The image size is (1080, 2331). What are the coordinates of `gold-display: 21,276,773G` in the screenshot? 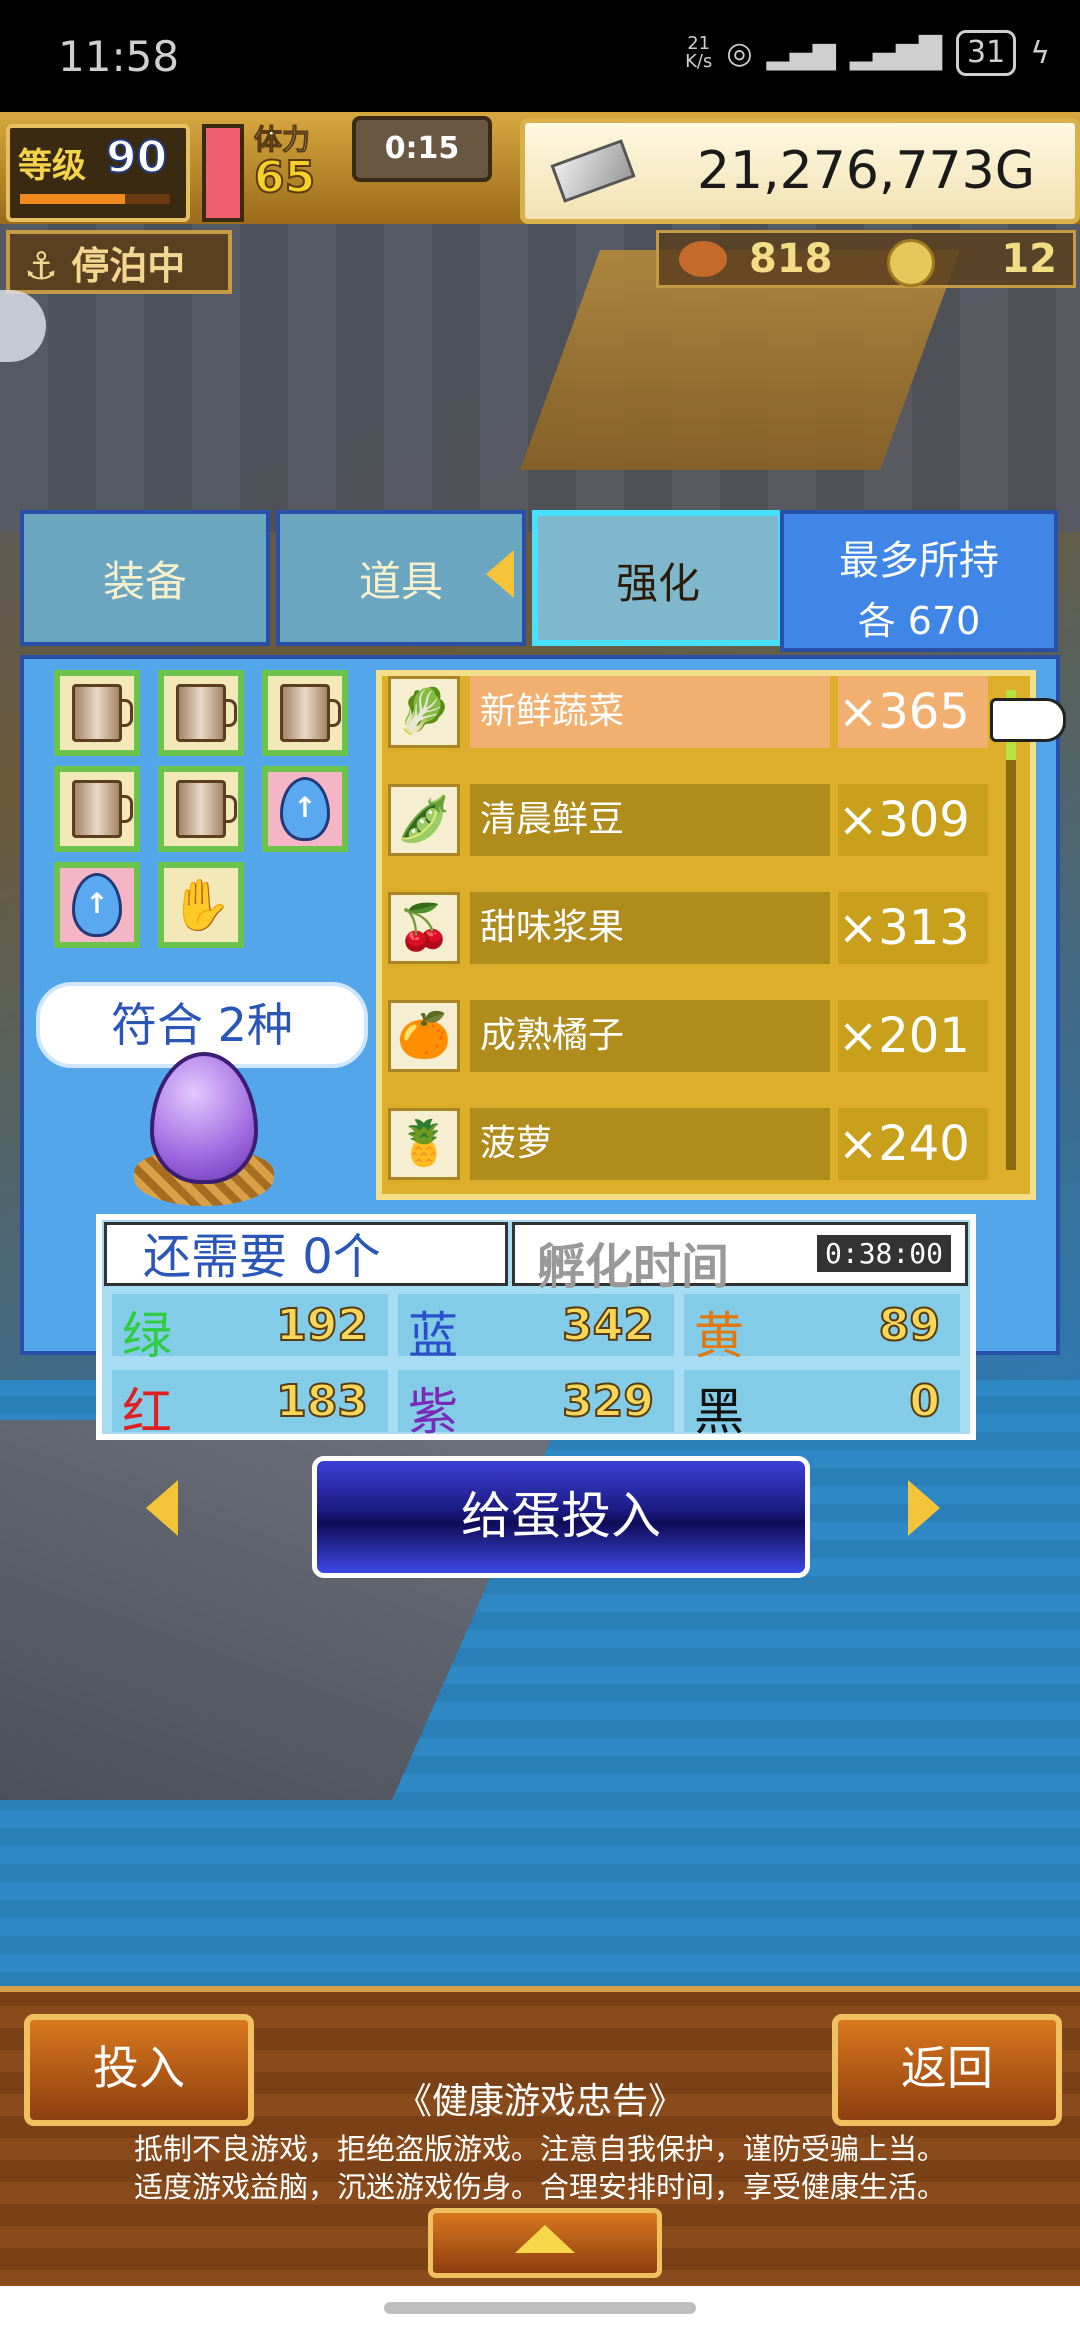 It's located at (800, 171).